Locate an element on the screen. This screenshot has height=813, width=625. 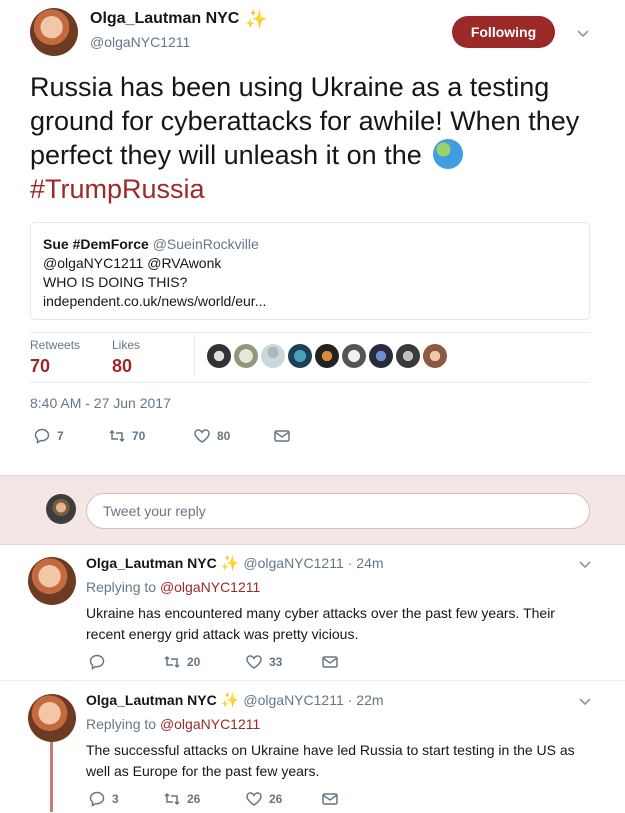
retweets-label: Retweets is located at coordinates (55, 345).